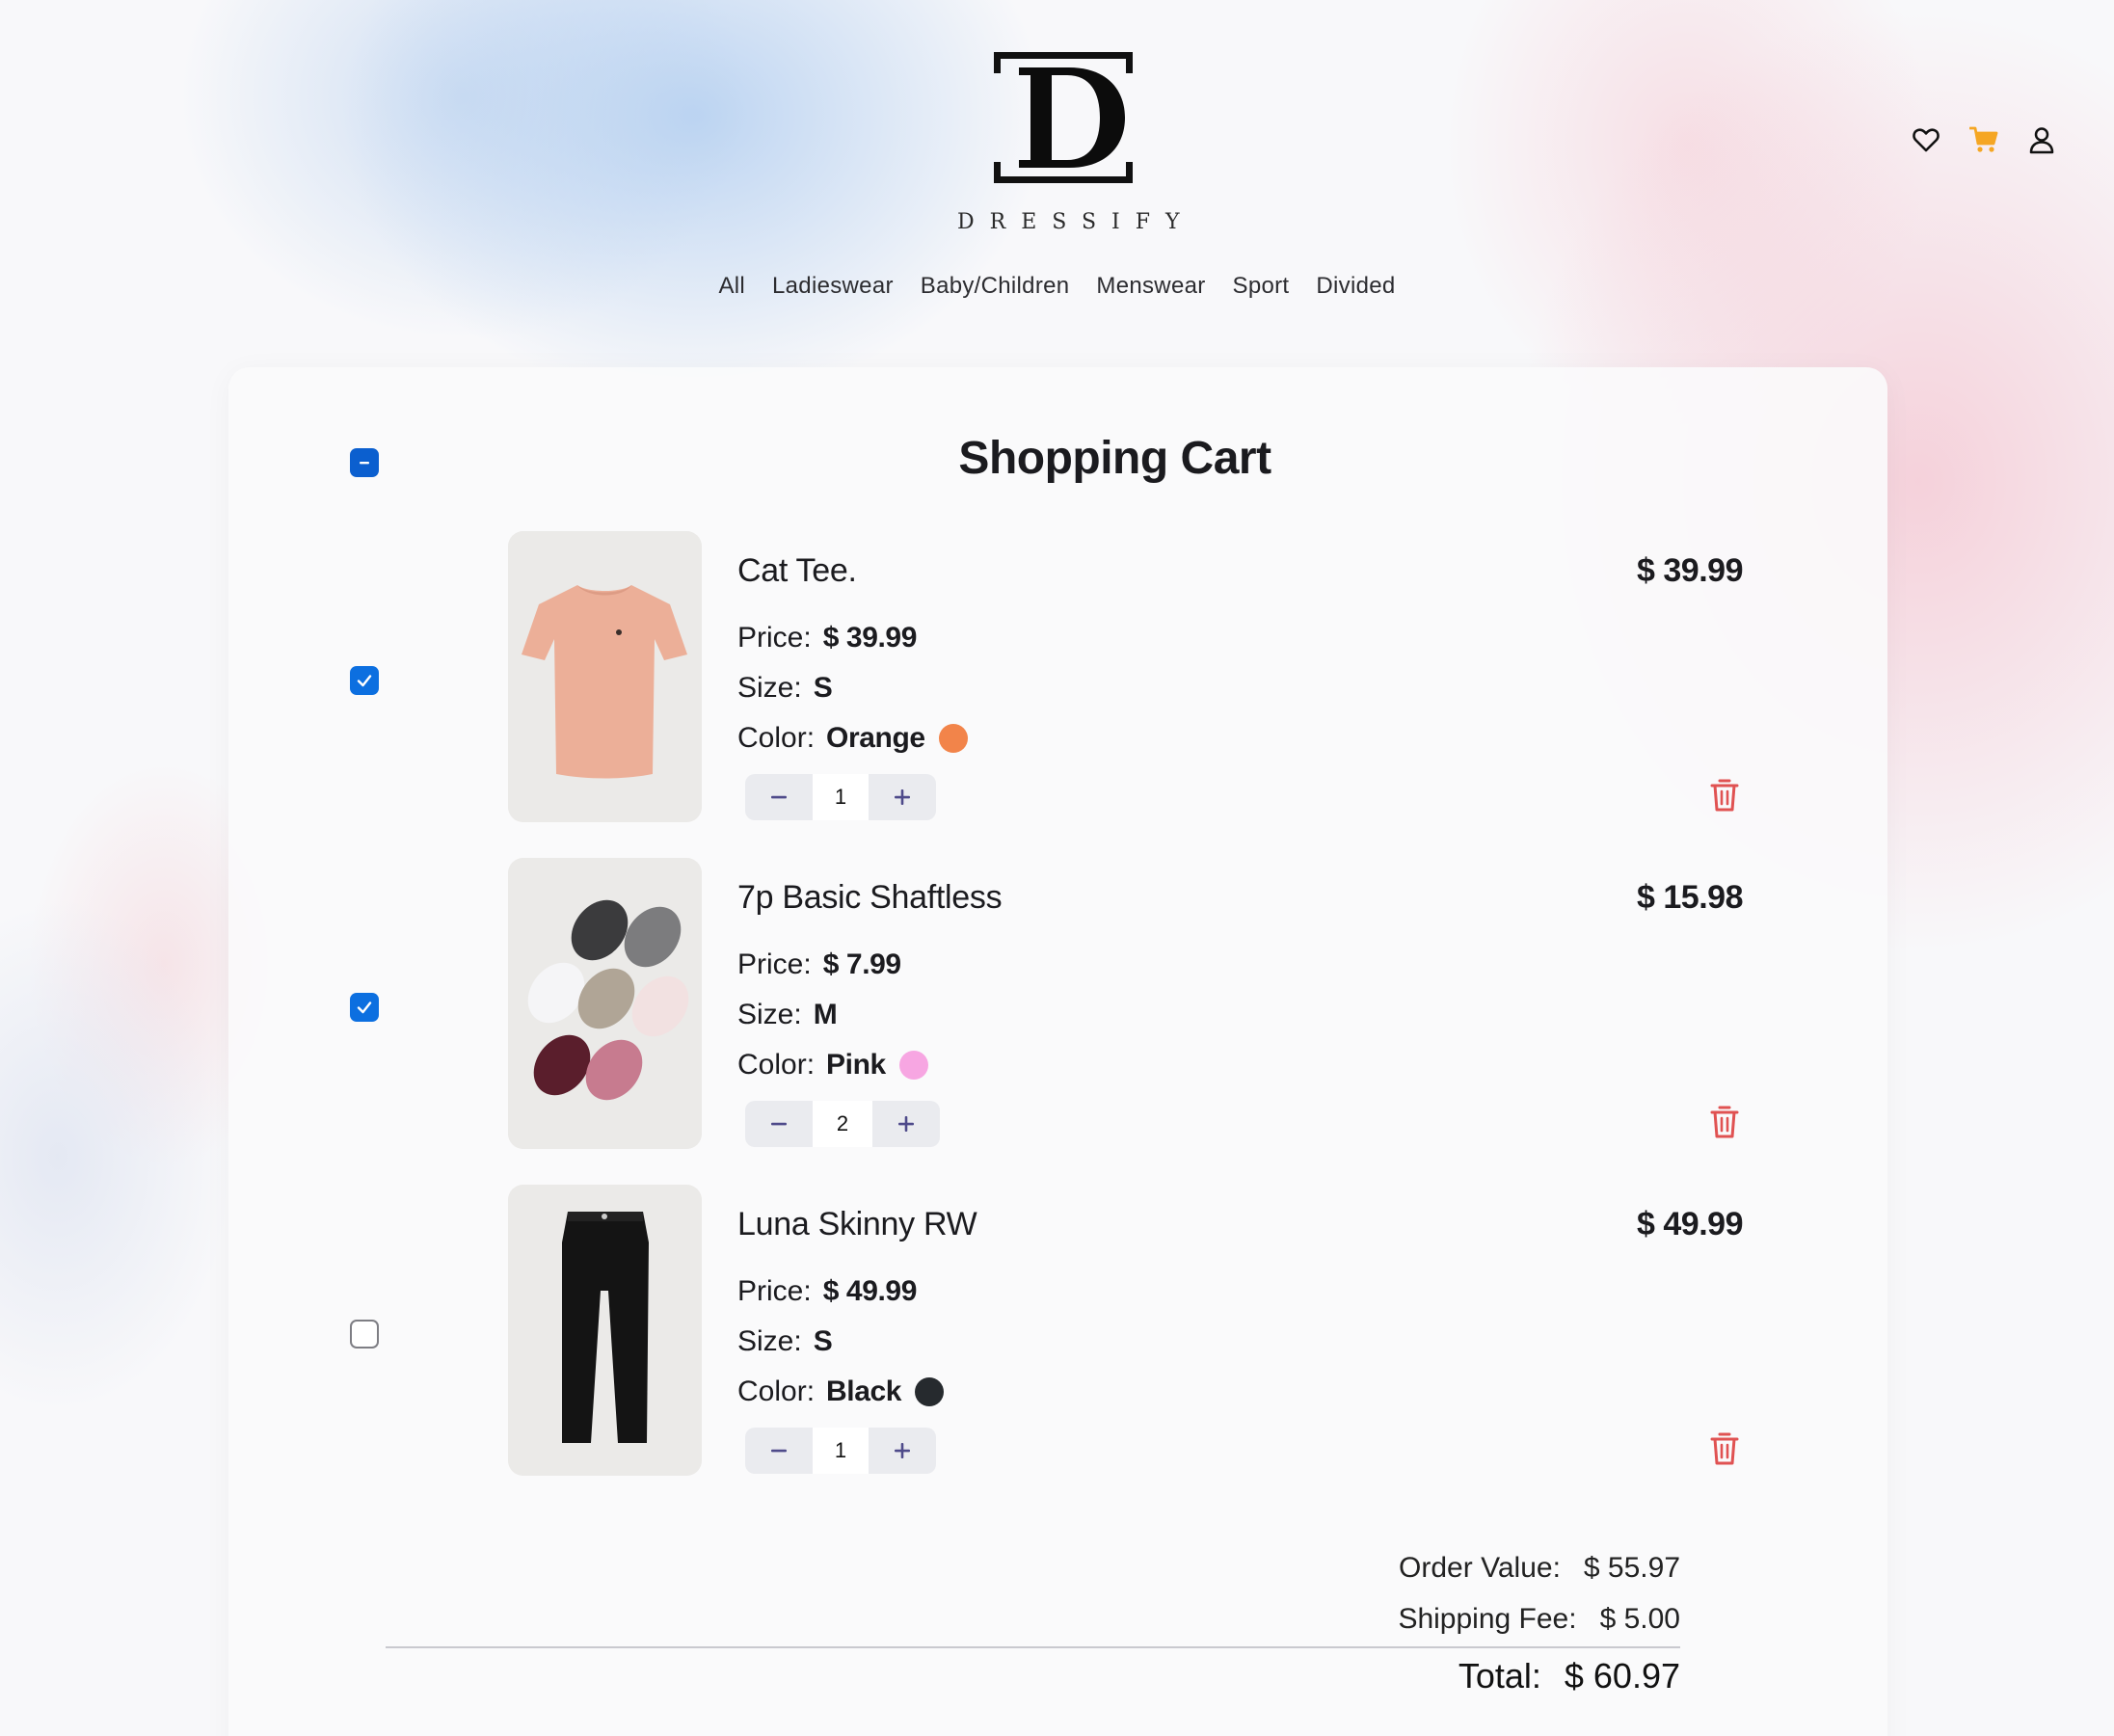 The height and width of the screenshot is (1736, 2114). I want to click on price-row: Price: $ 7.99, so click(819, 965).